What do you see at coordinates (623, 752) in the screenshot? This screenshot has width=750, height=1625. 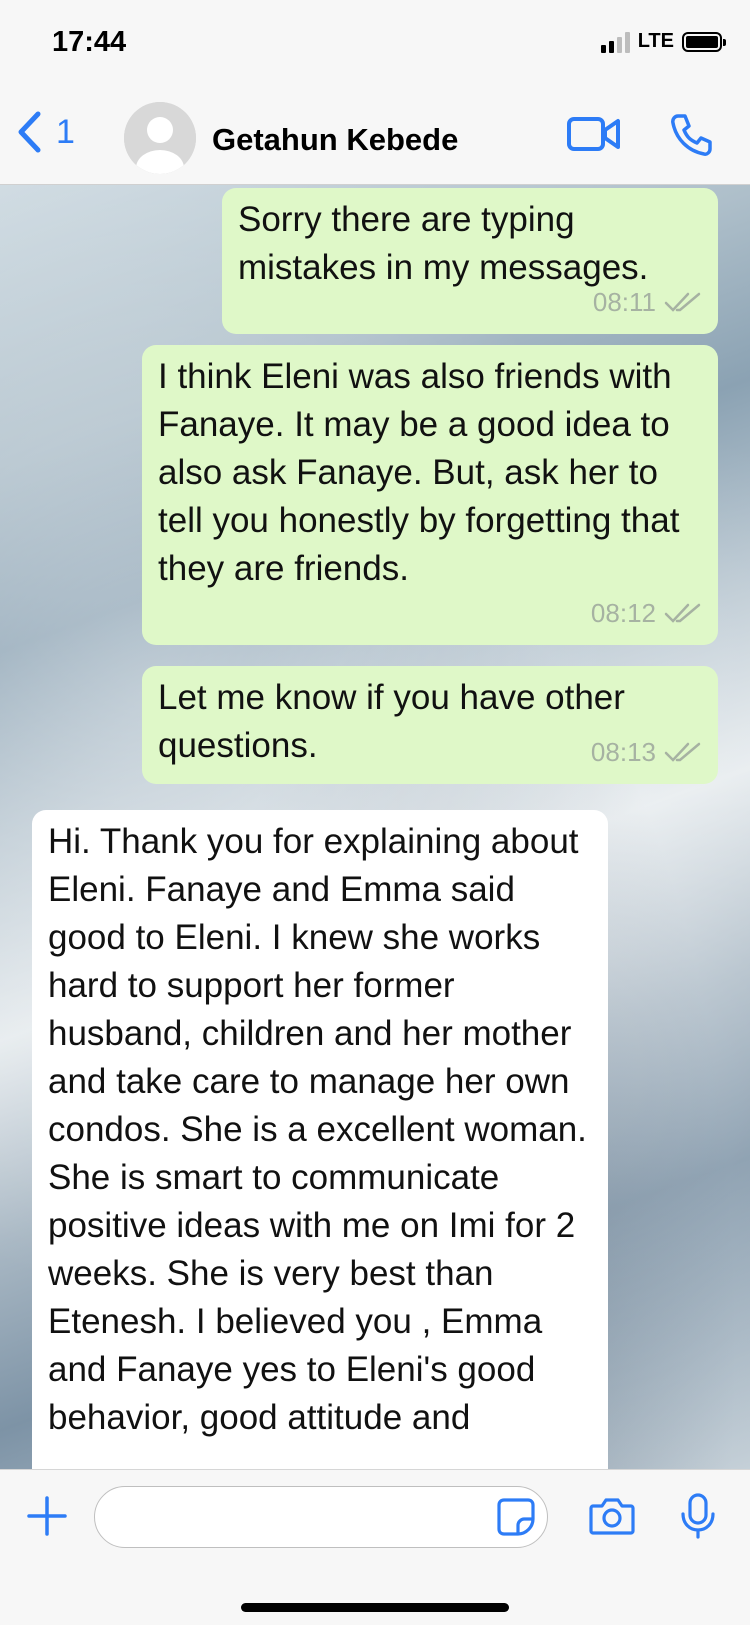 I see `message-time: 08:13` at bounding box center [623, 752].